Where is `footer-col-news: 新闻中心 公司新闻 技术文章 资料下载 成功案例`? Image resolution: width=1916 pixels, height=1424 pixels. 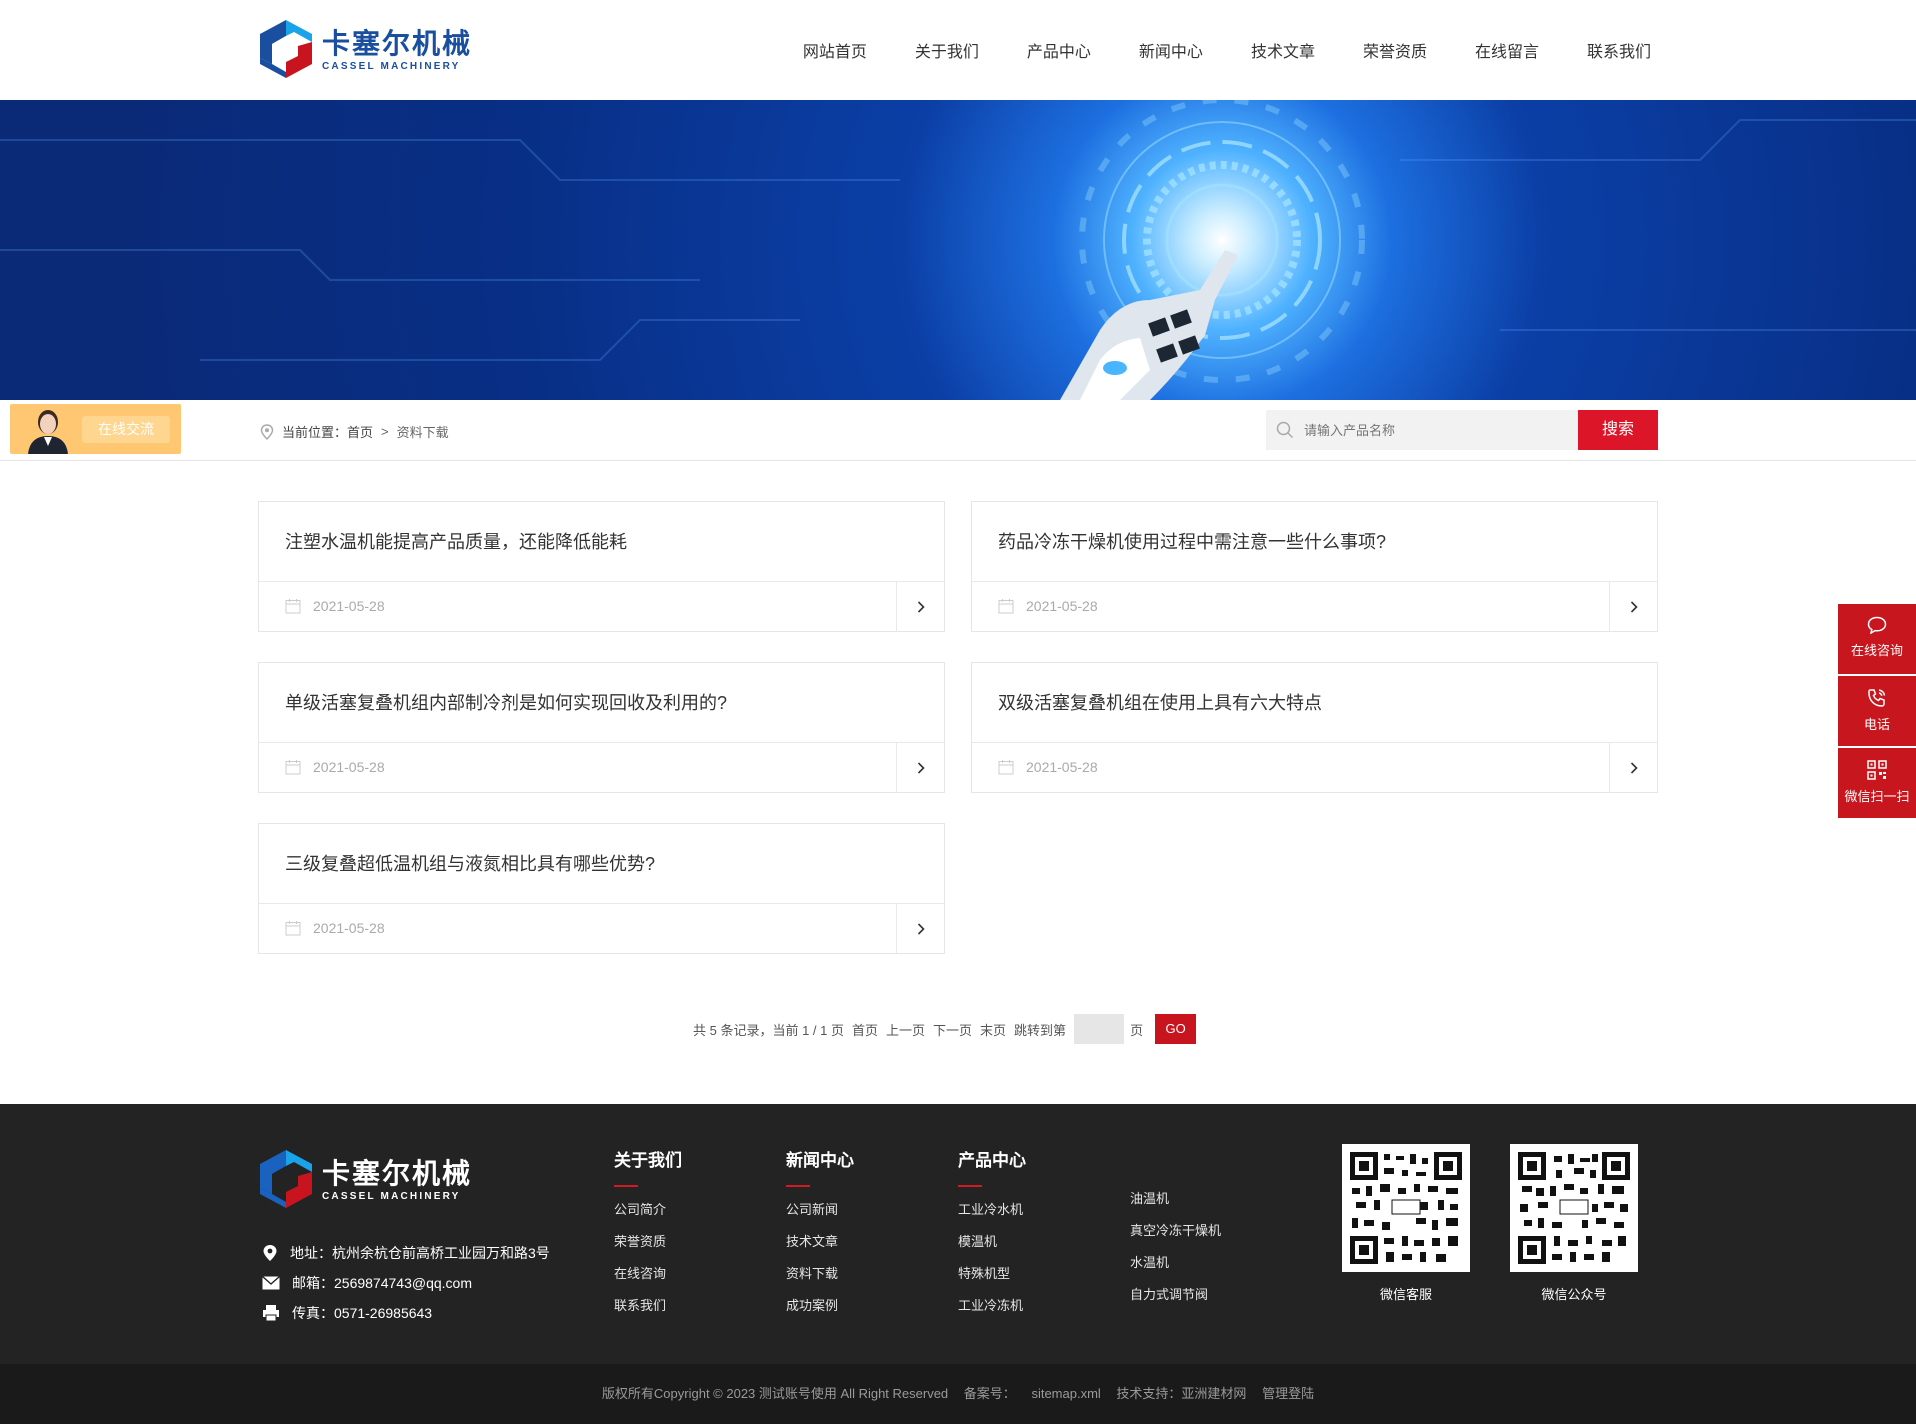
footer-col-news: 新闻中心 公司新闻 技术文章 资料下载 成功案例 is located at coordinates (820, 1237).